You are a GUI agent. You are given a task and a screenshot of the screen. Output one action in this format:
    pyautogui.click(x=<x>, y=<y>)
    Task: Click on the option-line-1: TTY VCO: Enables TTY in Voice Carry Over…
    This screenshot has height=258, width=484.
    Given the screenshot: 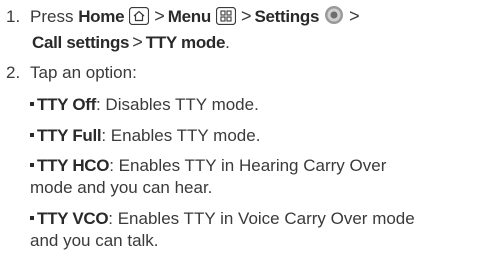 What is the action you would take?
    pyautogui.click(x=255, y=219)
    